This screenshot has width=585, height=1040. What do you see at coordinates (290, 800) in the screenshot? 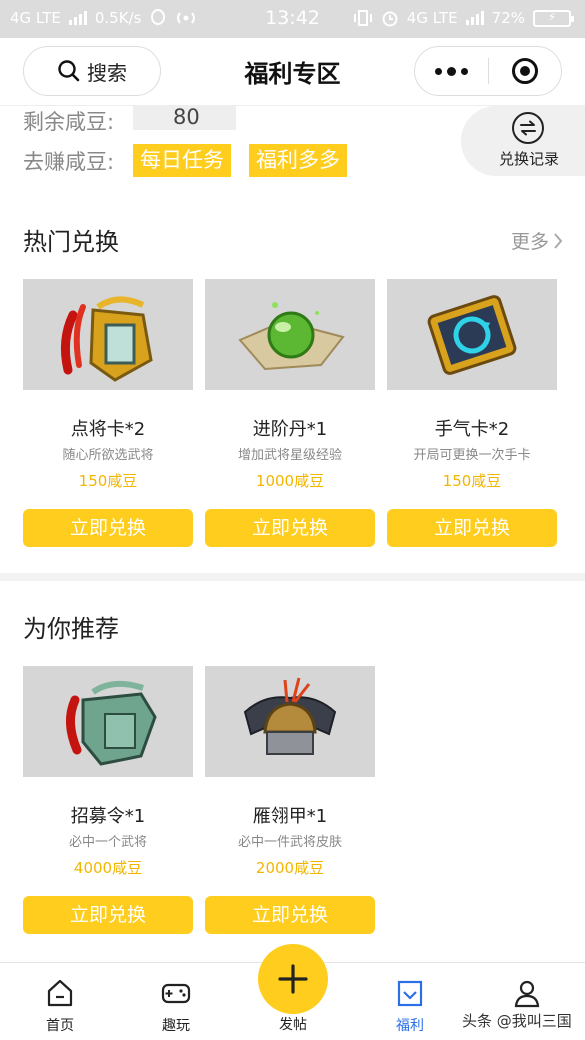
I see `exchange-card: 雁翎甲*1 必中一件武将皮肤 2000咸豆 立即兑换` at bounding box center [290, 800].